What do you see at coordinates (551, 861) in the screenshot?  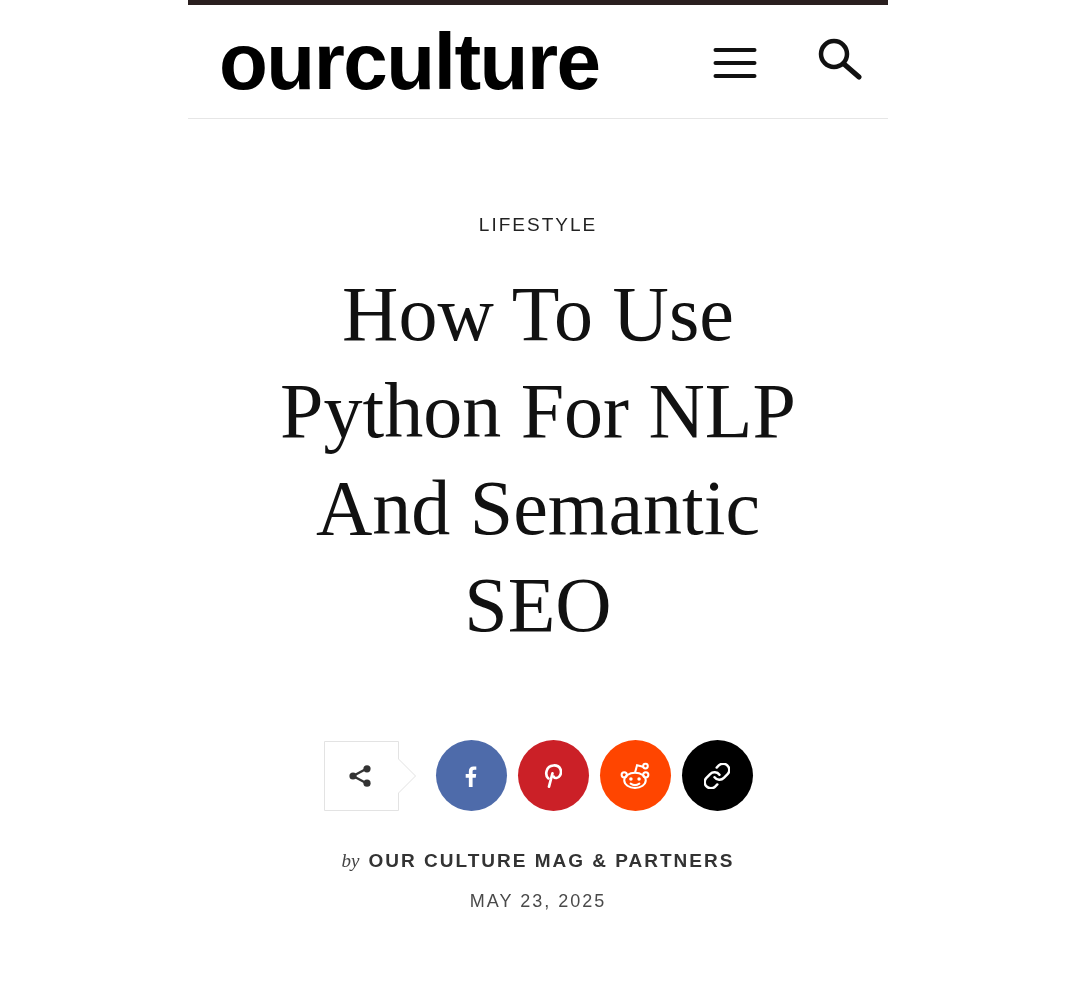 I see `author-link: OUR CULTURE MAG & PARTNERS` at bounding box center [551, 861].